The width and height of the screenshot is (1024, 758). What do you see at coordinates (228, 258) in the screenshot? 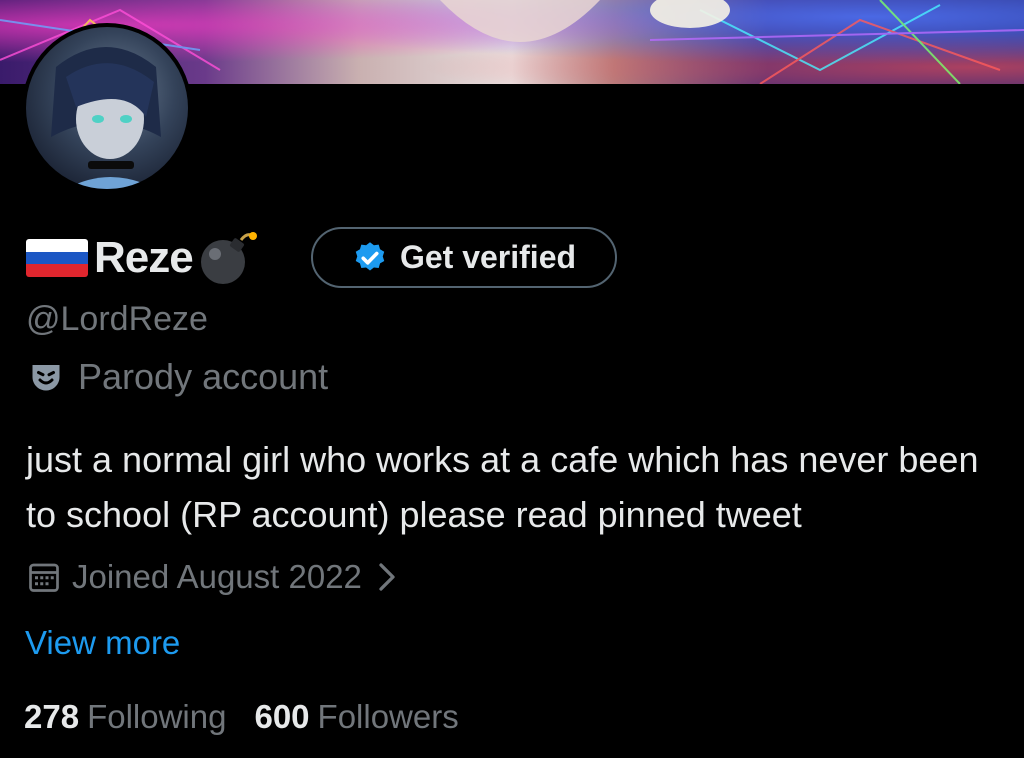
I see `bomb-icon` at bounding box center [228, 258].